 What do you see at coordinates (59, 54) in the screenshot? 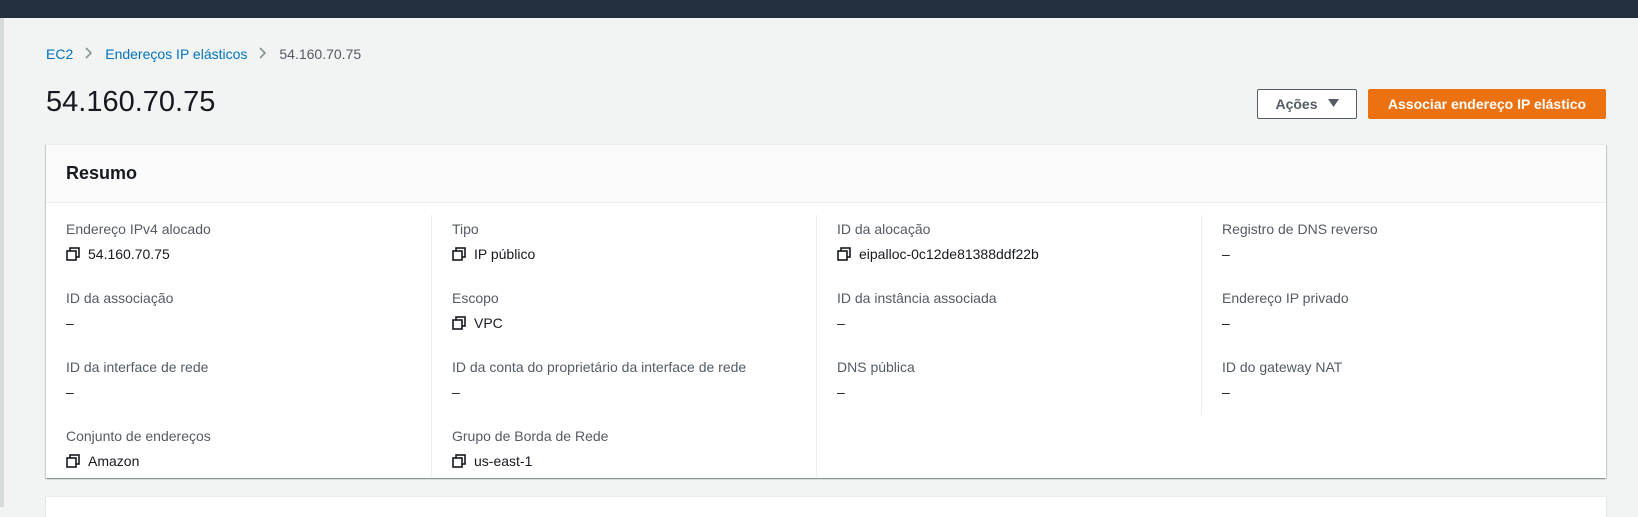
I see `breadcrumb-ec2-link: EC2` at bounding box center [59, 54].